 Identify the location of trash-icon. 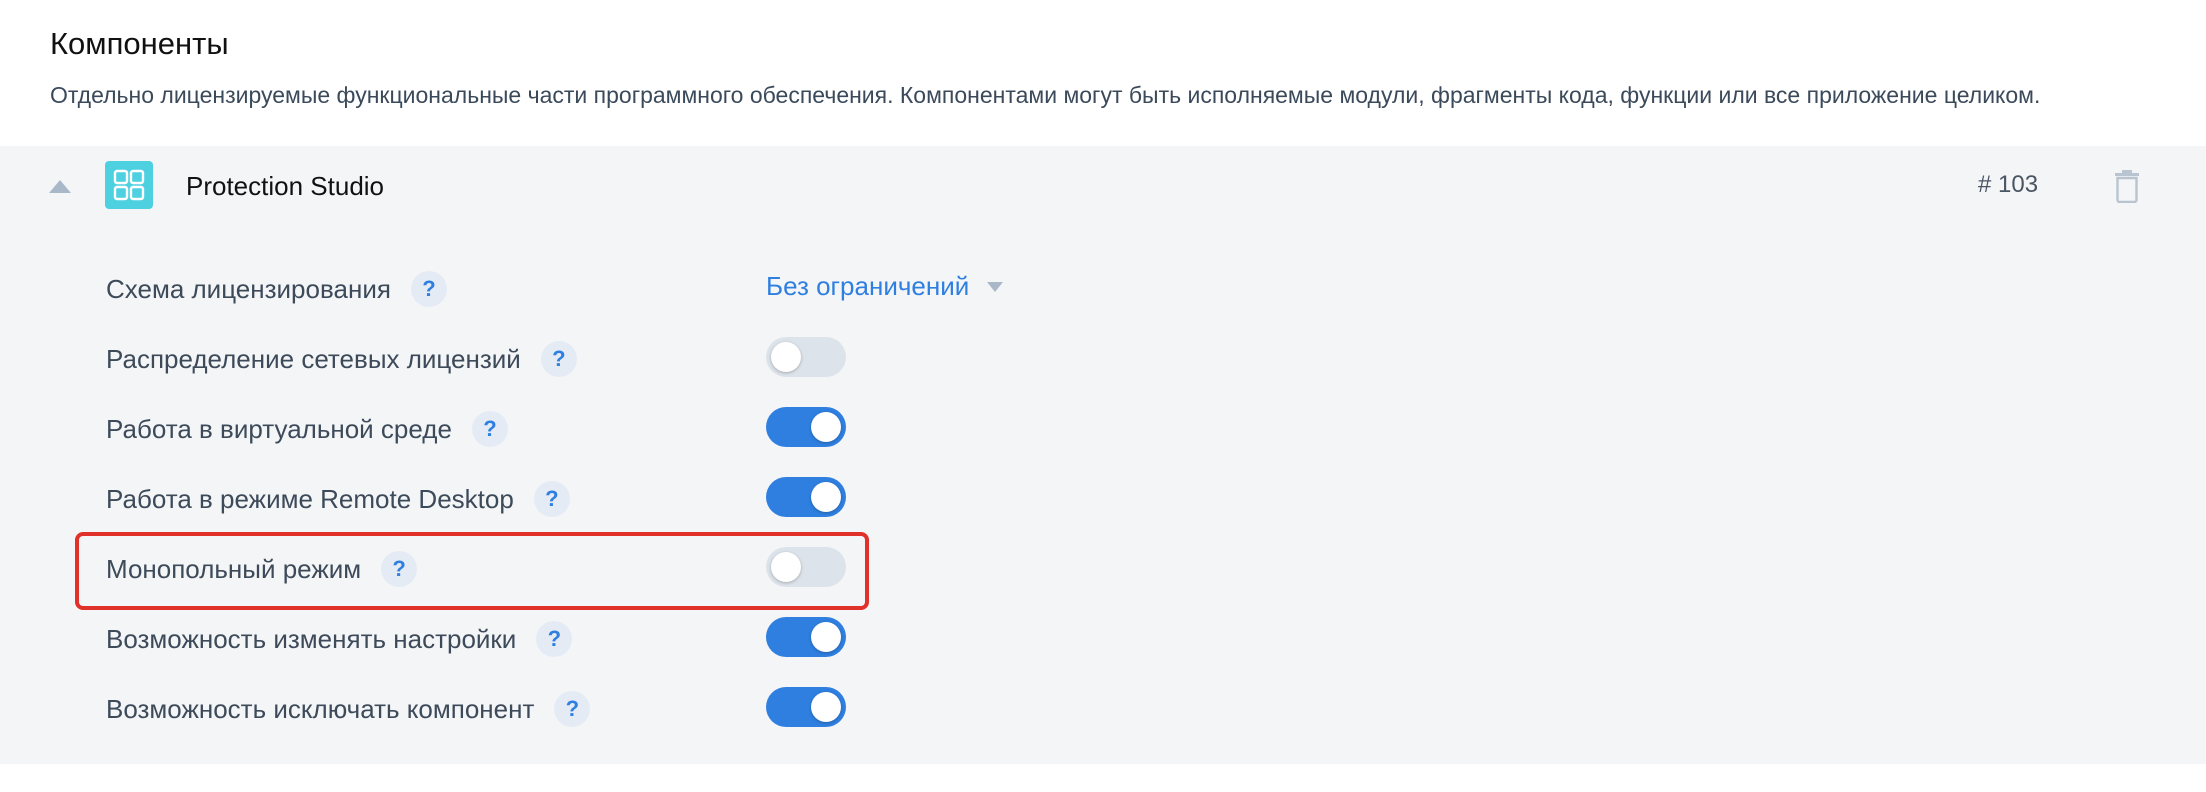
(2127, 186).